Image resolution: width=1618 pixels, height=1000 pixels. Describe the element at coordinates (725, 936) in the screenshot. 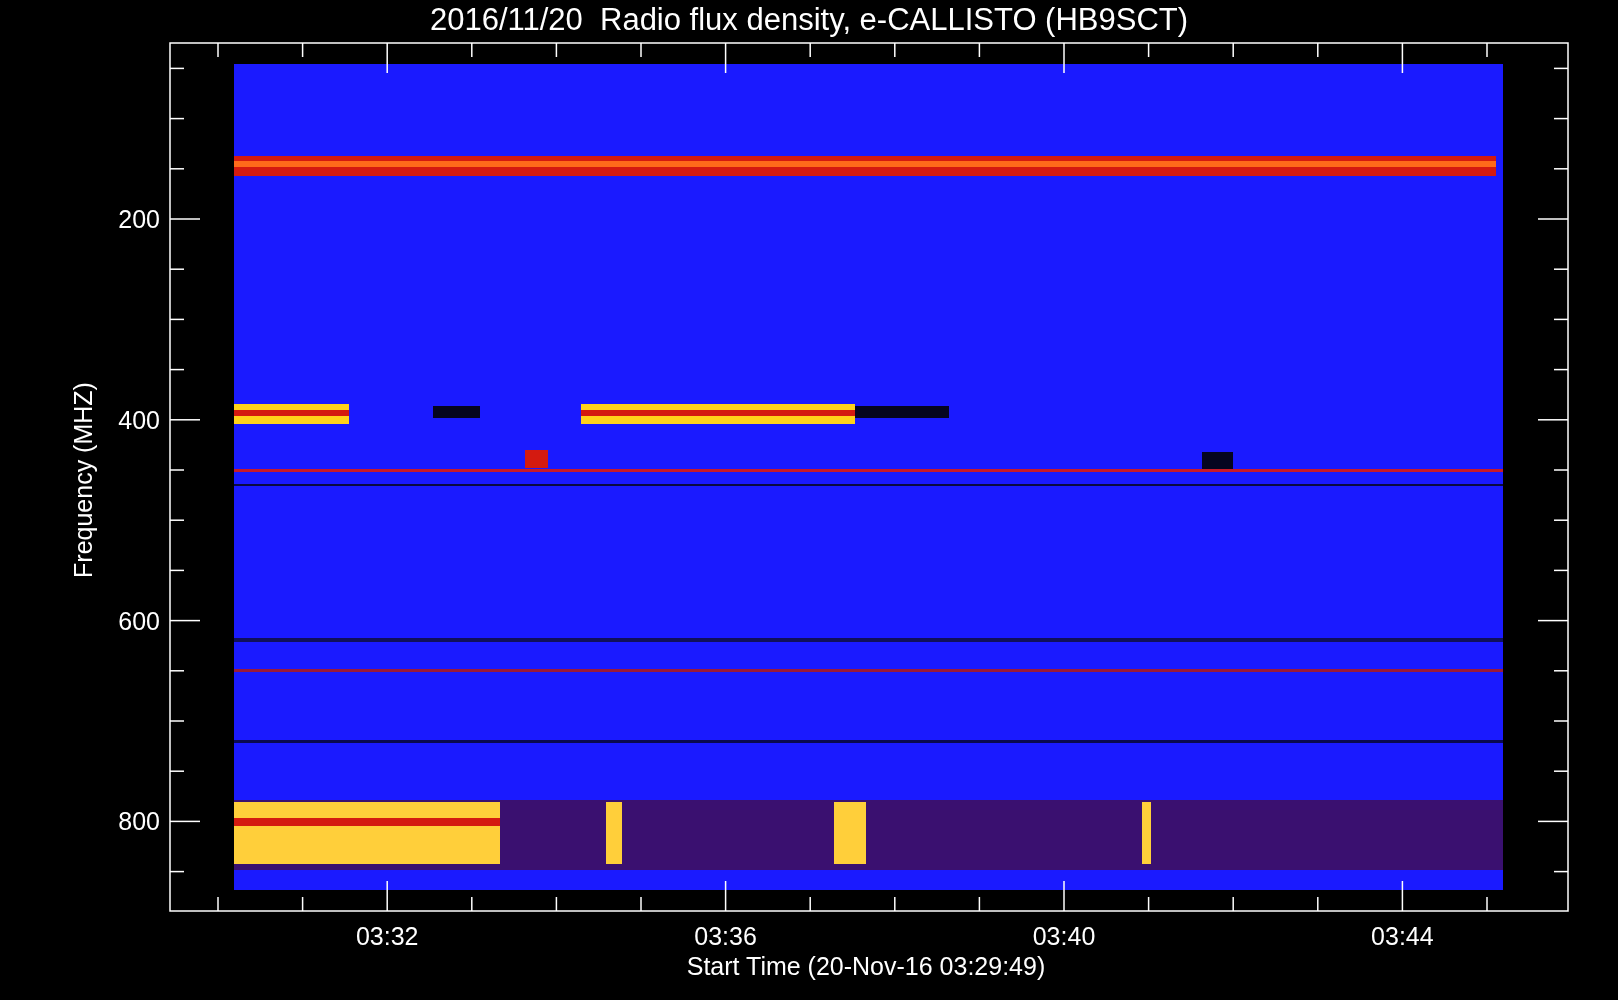

I see `x-tick-label: 03:36` at that location.